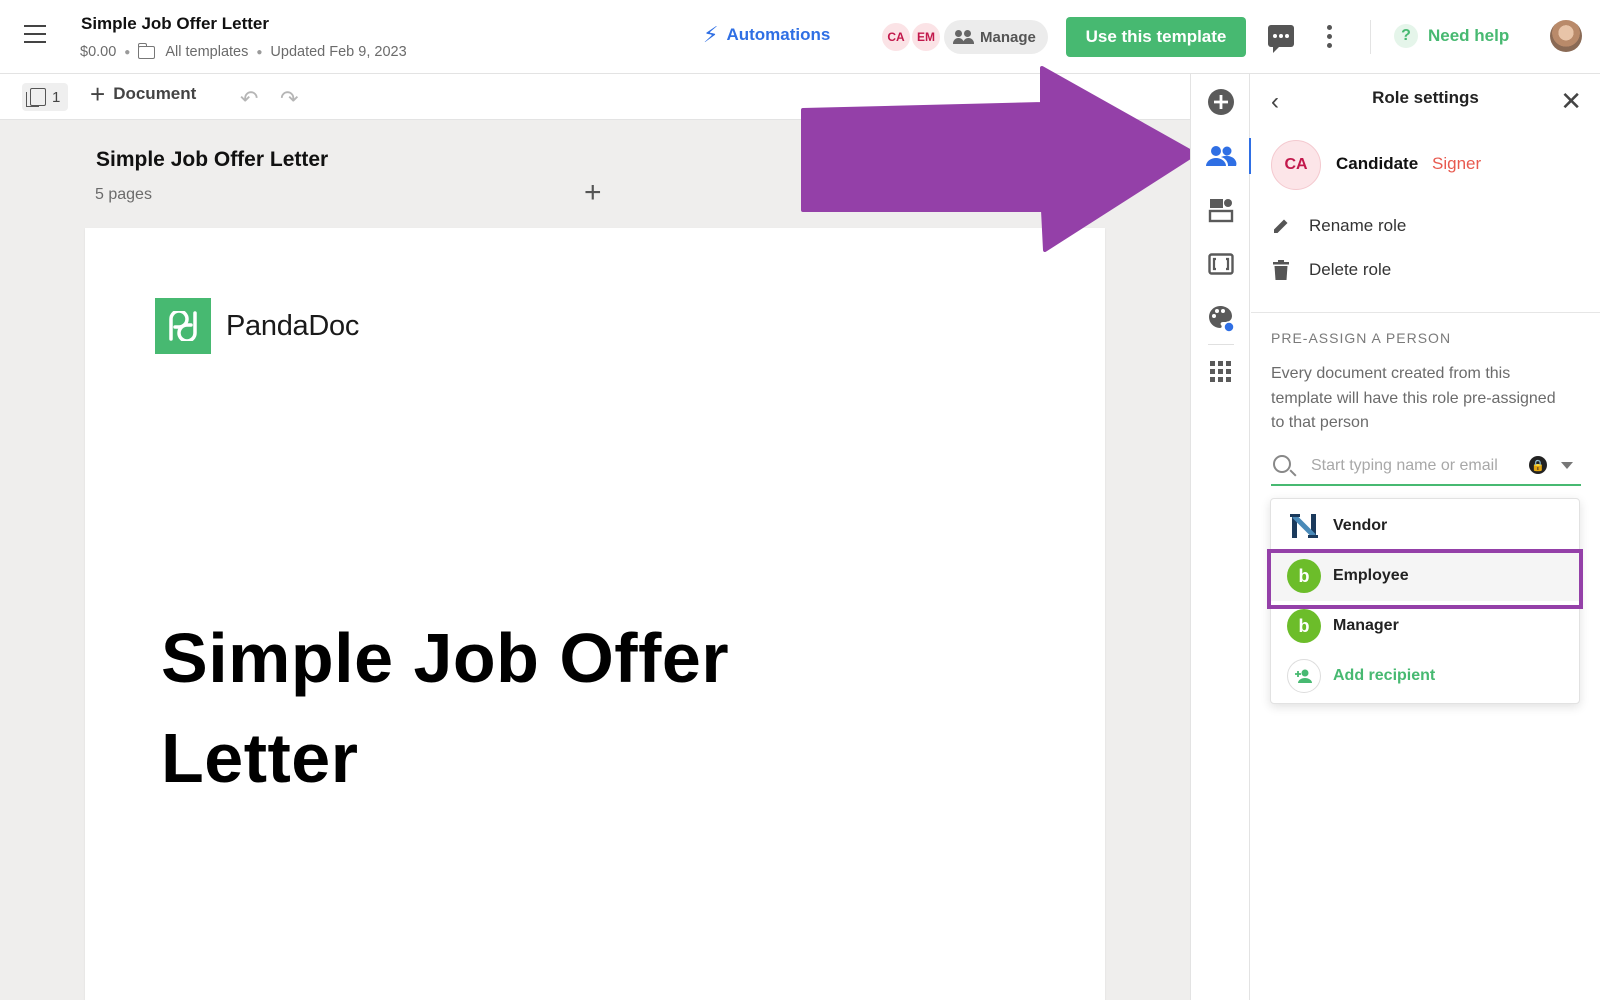  I want to click on section-heading: PRE-ASSIGN A PERSON, so click(1361, 338).